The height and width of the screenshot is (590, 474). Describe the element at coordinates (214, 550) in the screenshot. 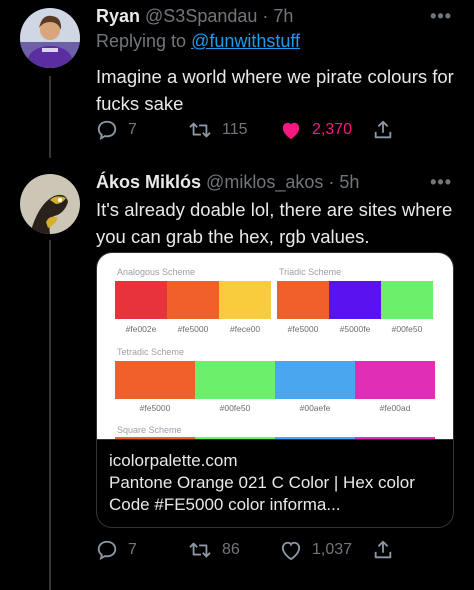

I see `retweet-button: 86` at that location.